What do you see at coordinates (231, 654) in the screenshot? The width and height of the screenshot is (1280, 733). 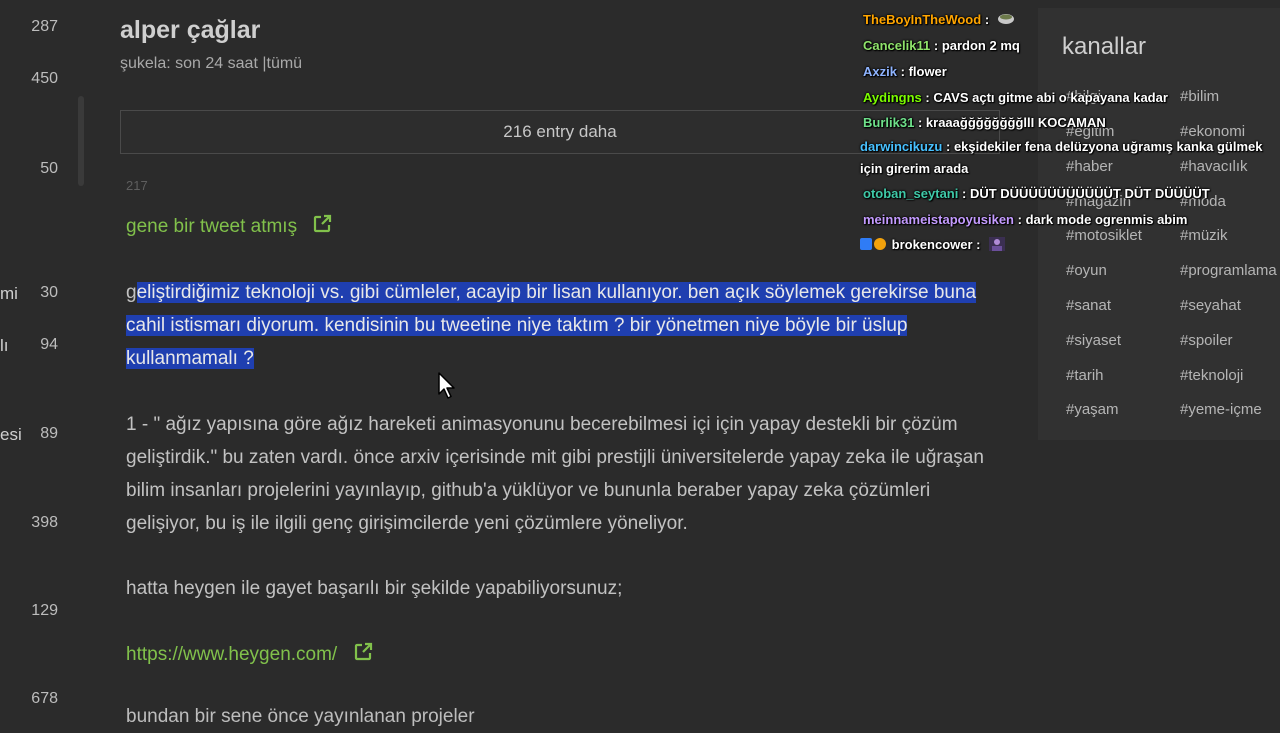 I see `heygen-link: https://www.heygen.com/` at bounding box center [231, 654].